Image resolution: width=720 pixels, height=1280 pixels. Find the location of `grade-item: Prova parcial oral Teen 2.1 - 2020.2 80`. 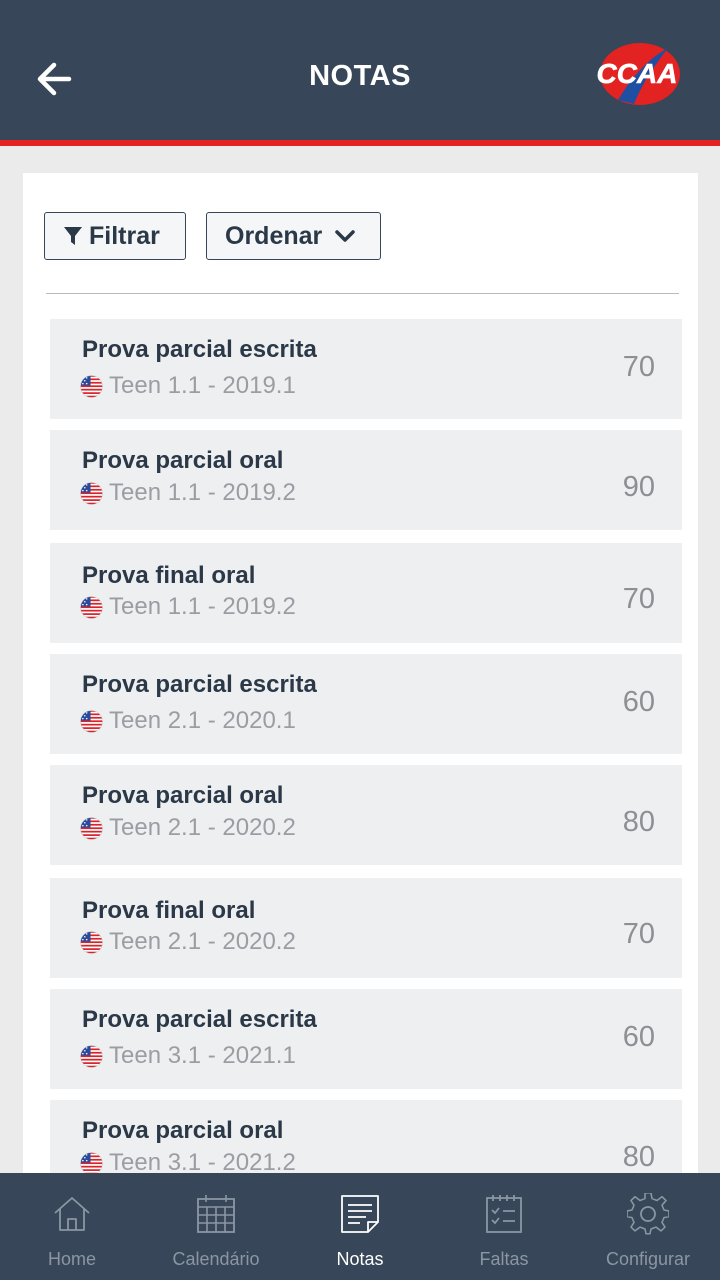

grade-item: Prova parcial oral Teen 2.1 - 2020.2 80 is located at coordinates (366, 815).